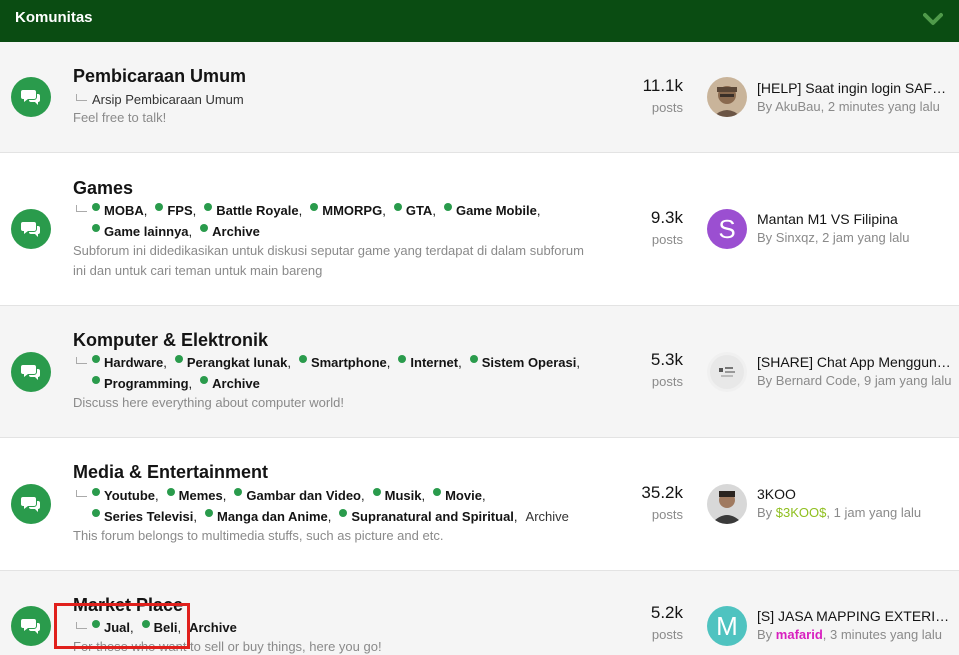 The image size is (959, 655). I want to click on avatar: M, so click(727, 626).